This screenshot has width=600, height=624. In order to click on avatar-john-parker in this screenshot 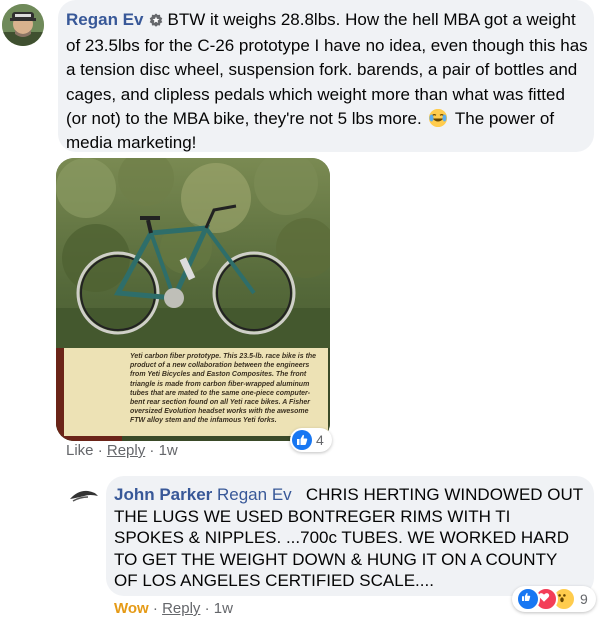, I will do `click(83, 497)`.